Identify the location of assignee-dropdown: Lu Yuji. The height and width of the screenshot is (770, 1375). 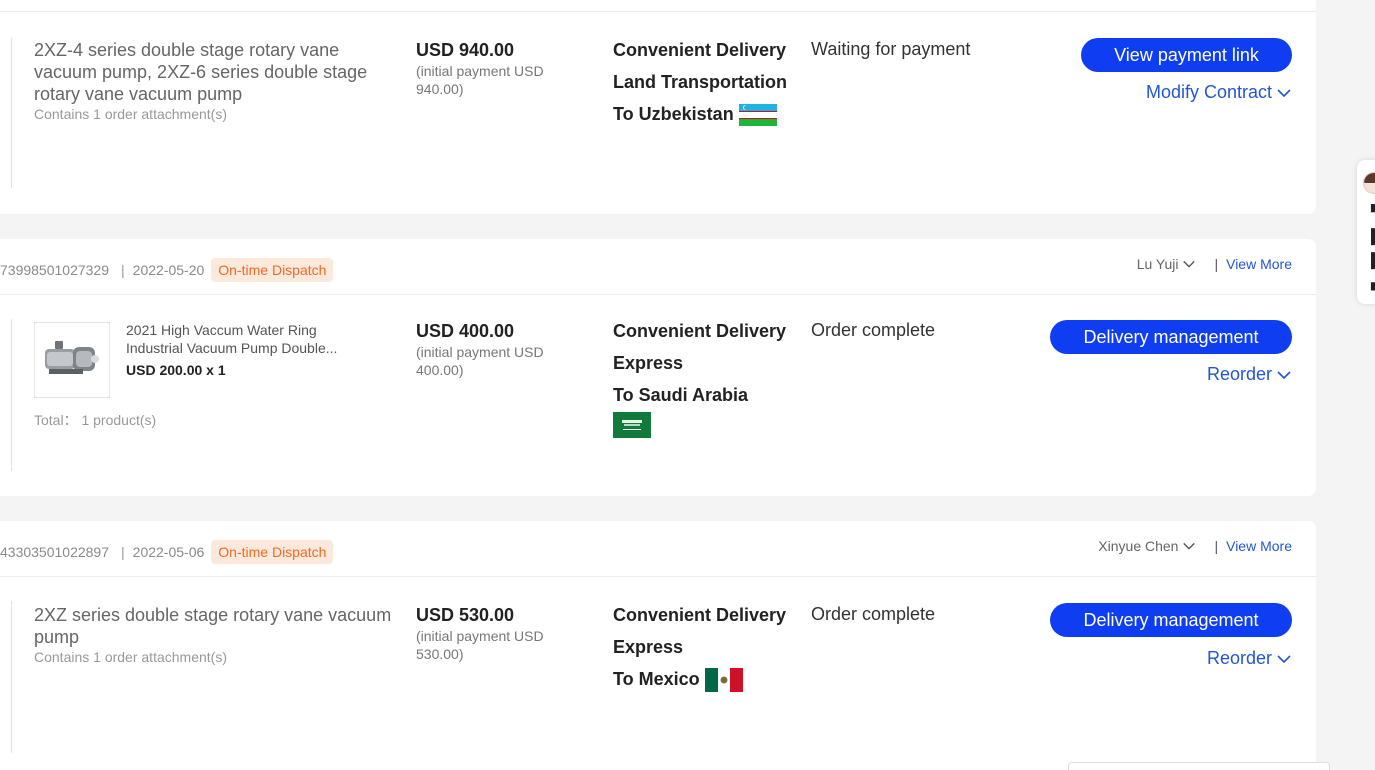
(1167, 264).